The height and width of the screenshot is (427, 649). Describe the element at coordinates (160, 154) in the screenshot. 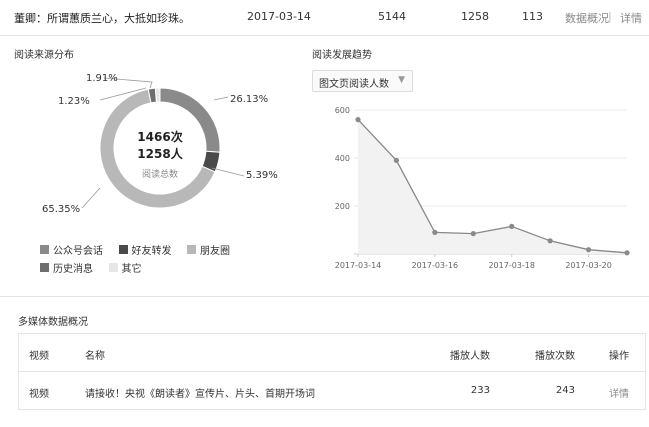

I see `donut-center-users: 1258人` at that location.